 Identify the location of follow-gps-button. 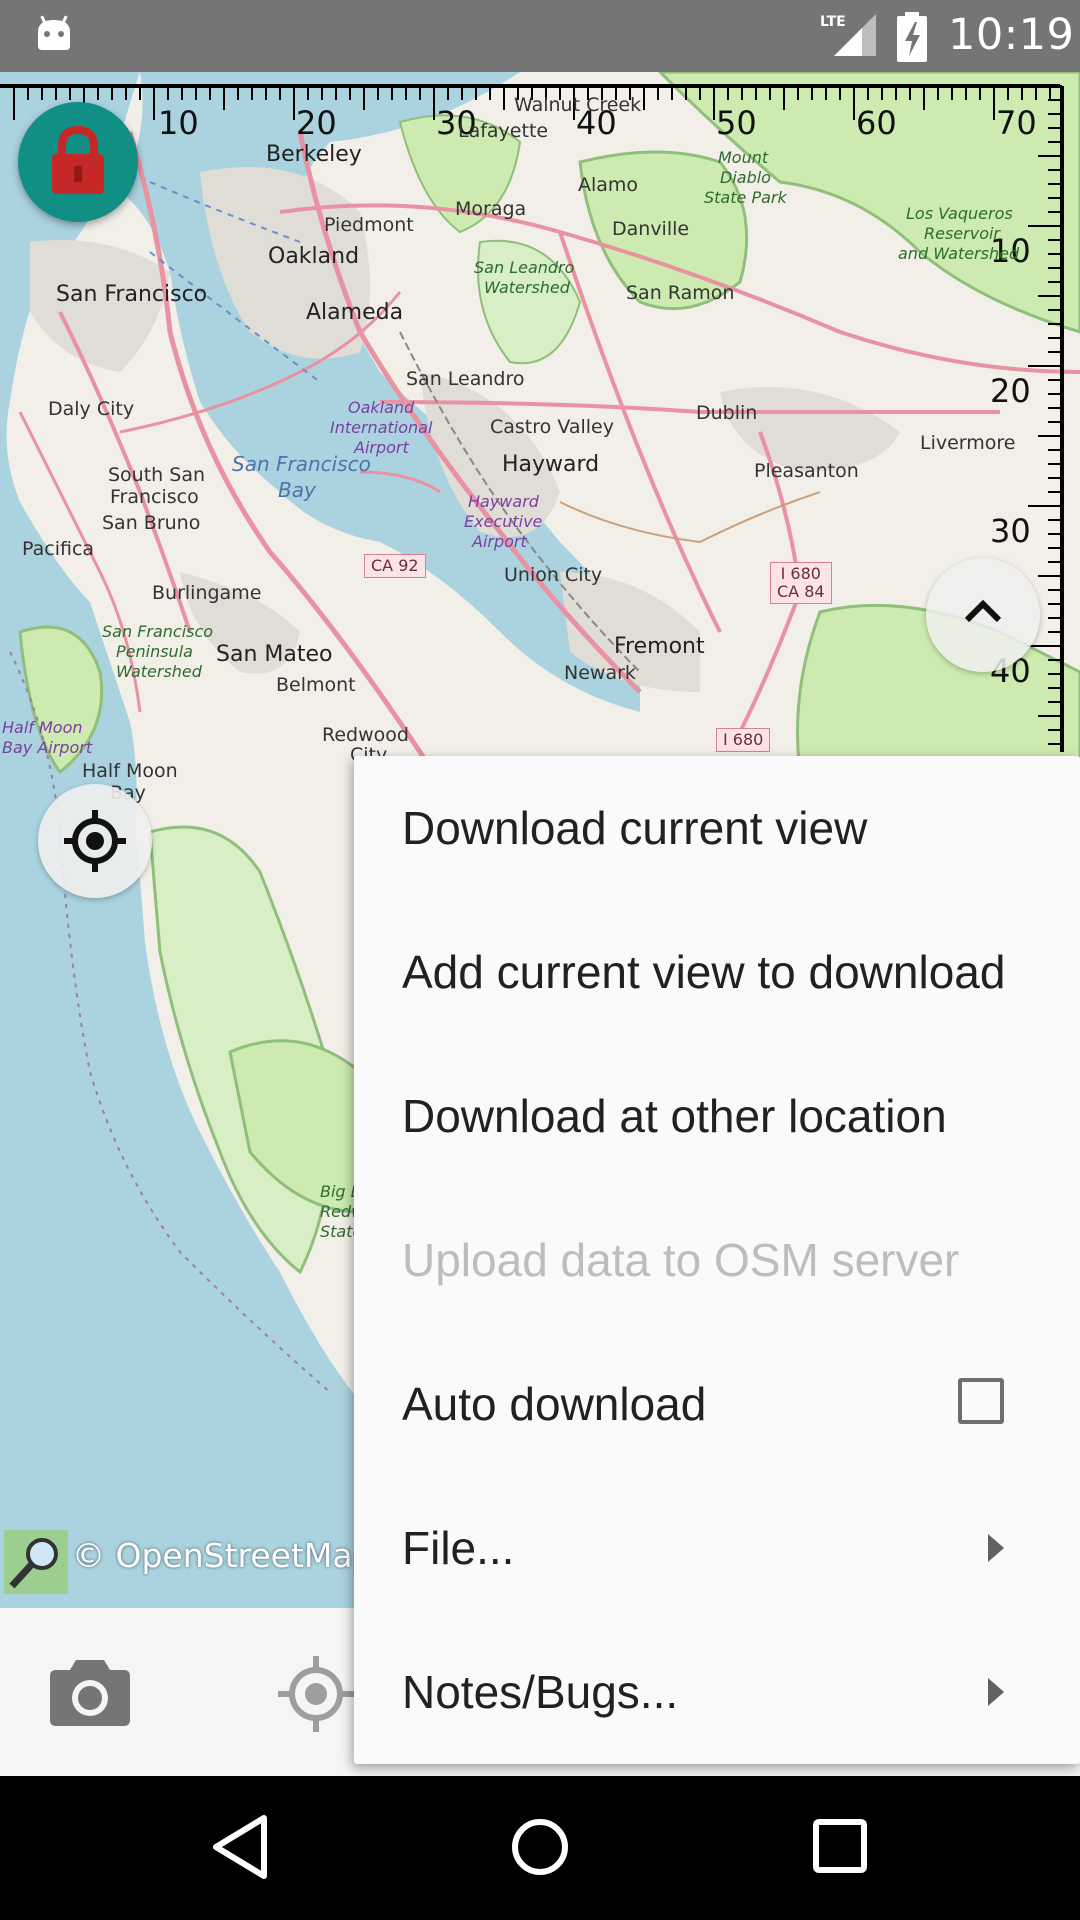
(95, 841).